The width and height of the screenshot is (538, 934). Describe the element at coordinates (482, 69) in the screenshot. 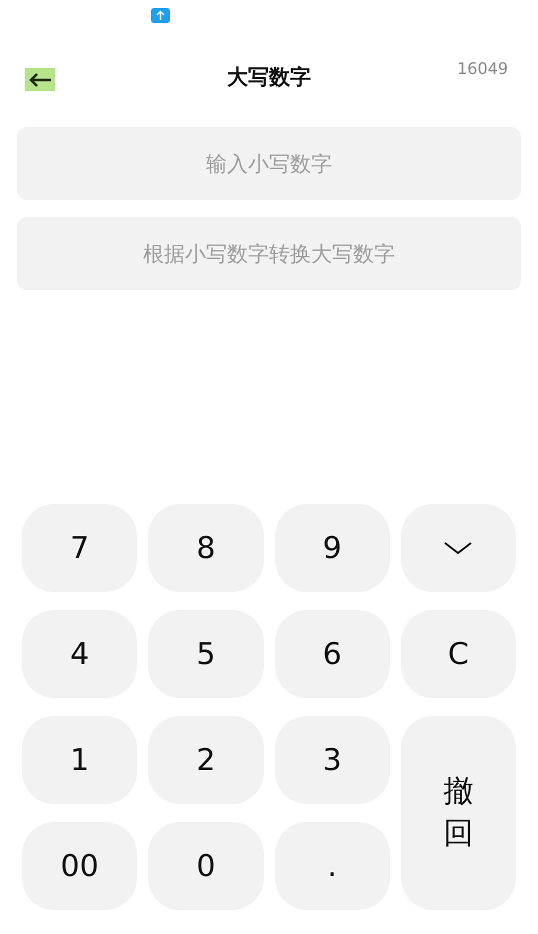

I see `counter-text: 16049` at that location.